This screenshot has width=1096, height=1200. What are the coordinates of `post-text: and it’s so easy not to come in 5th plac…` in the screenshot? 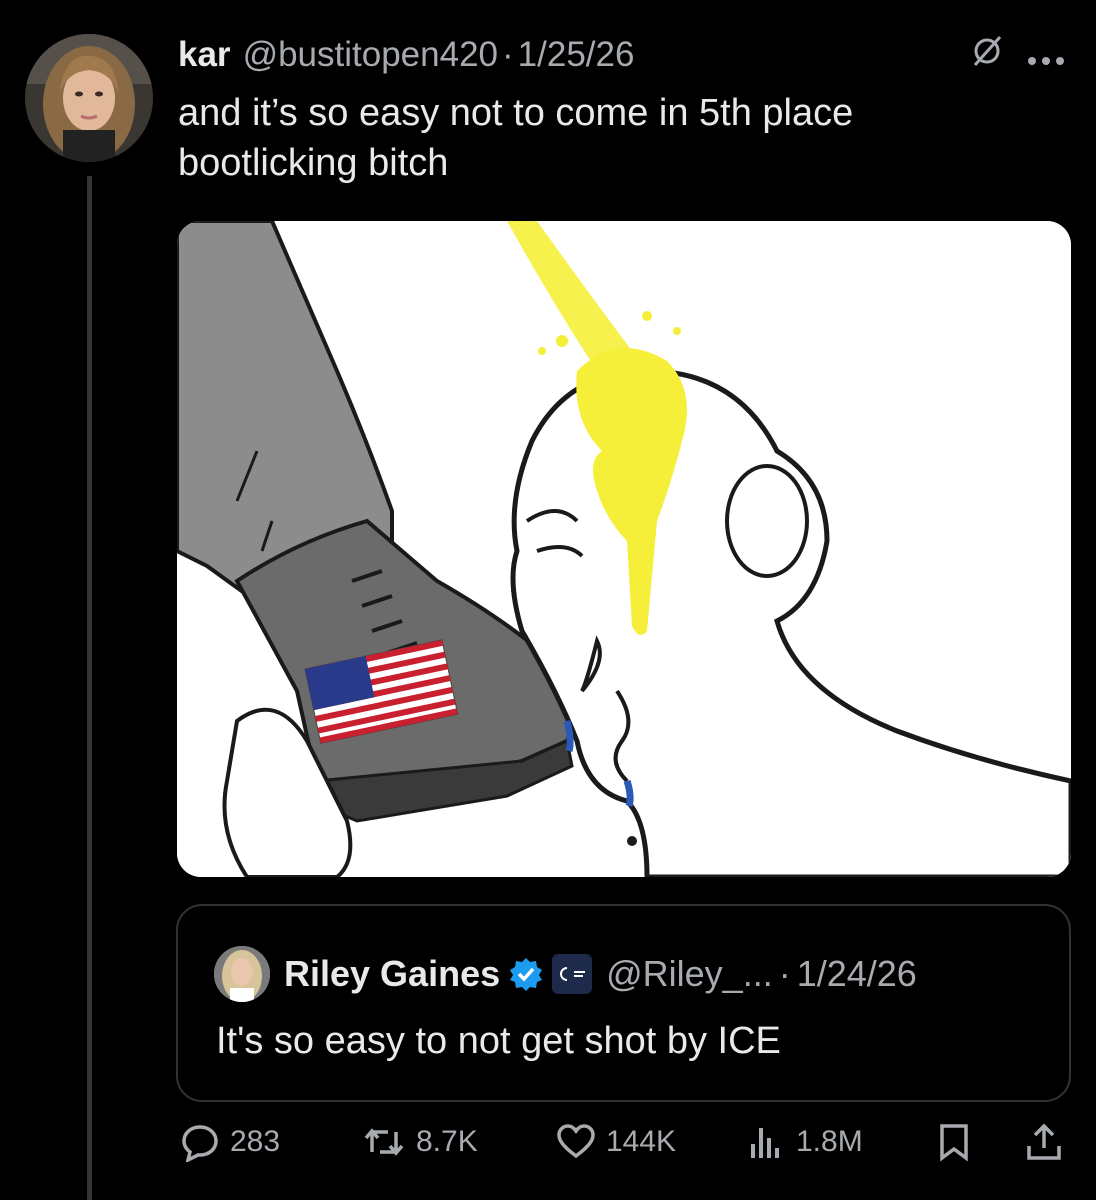 It's located at (618, 138).